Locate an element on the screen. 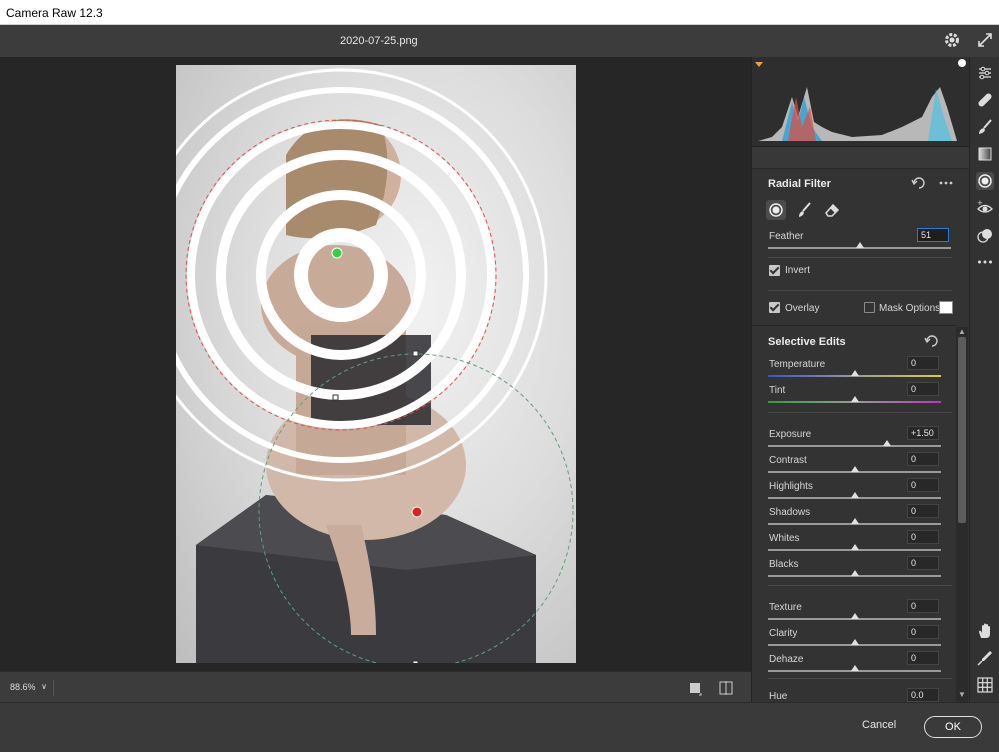  reset-icon is located at coordinates (919, 183).